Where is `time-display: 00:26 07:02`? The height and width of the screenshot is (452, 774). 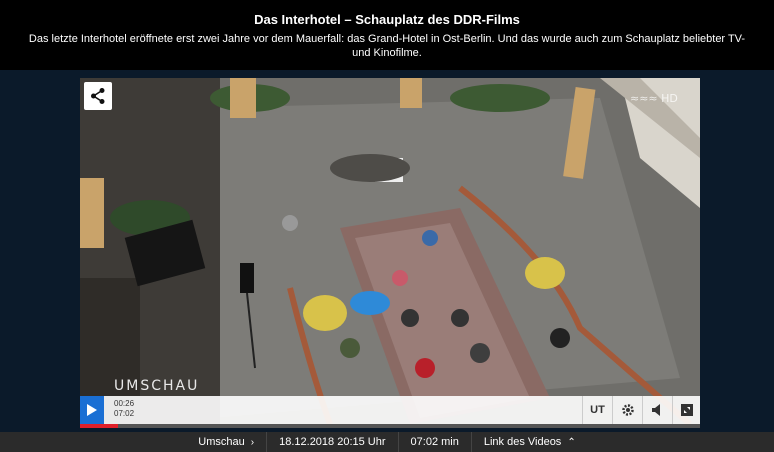 time-display: 00:26 07:02 is located at coordinates (124, 409).